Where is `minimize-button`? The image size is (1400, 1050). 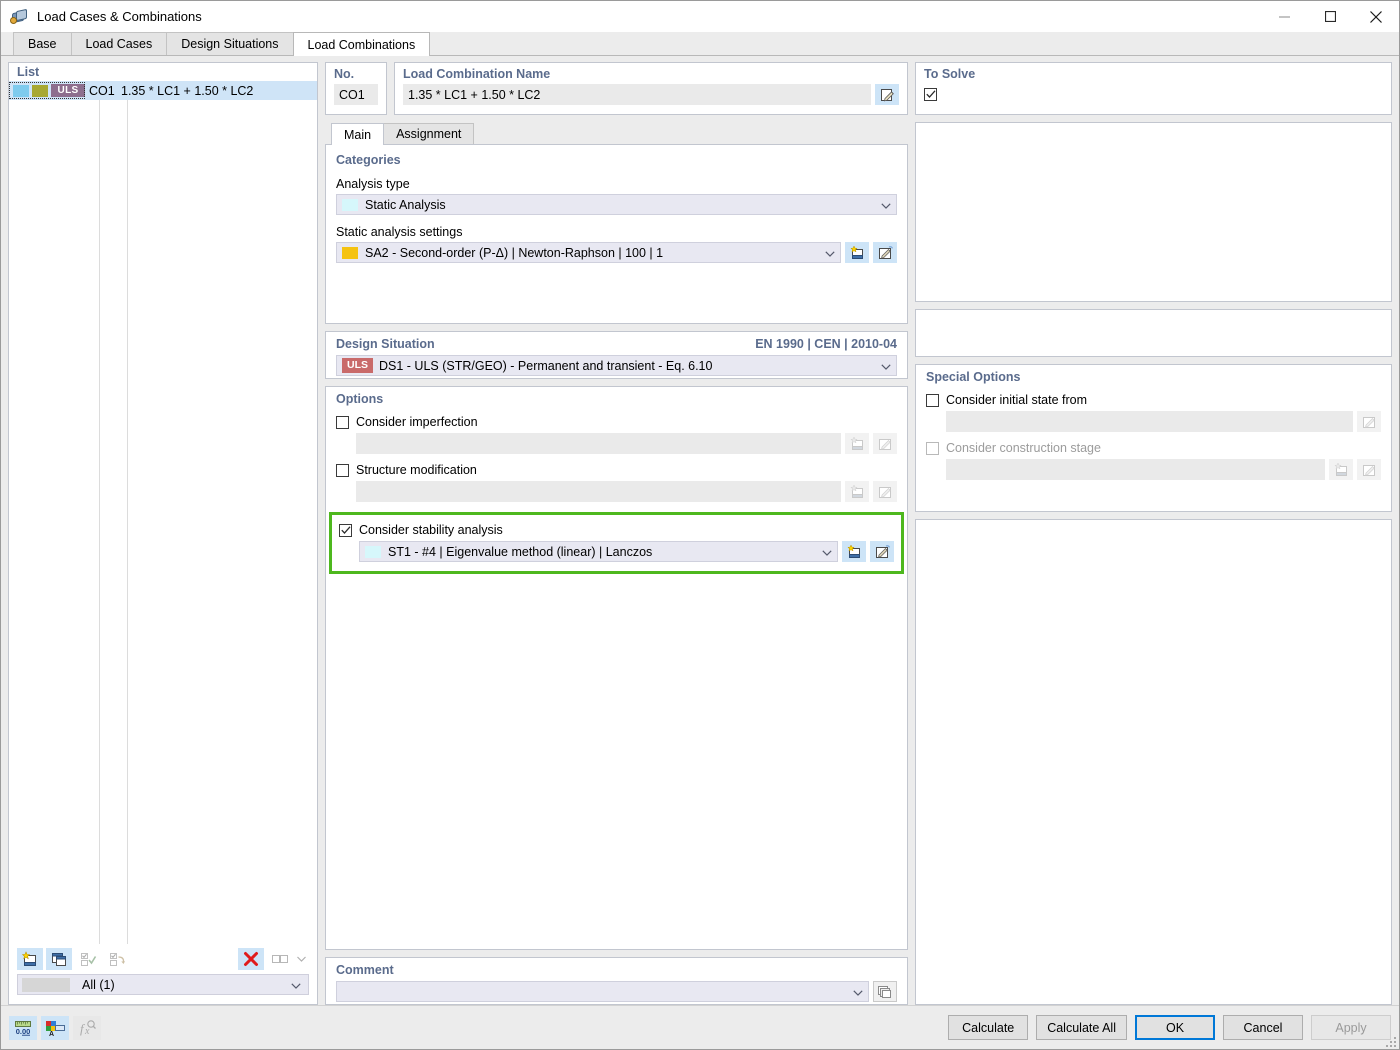 minimize-button is located at coordinates (1284, 16).